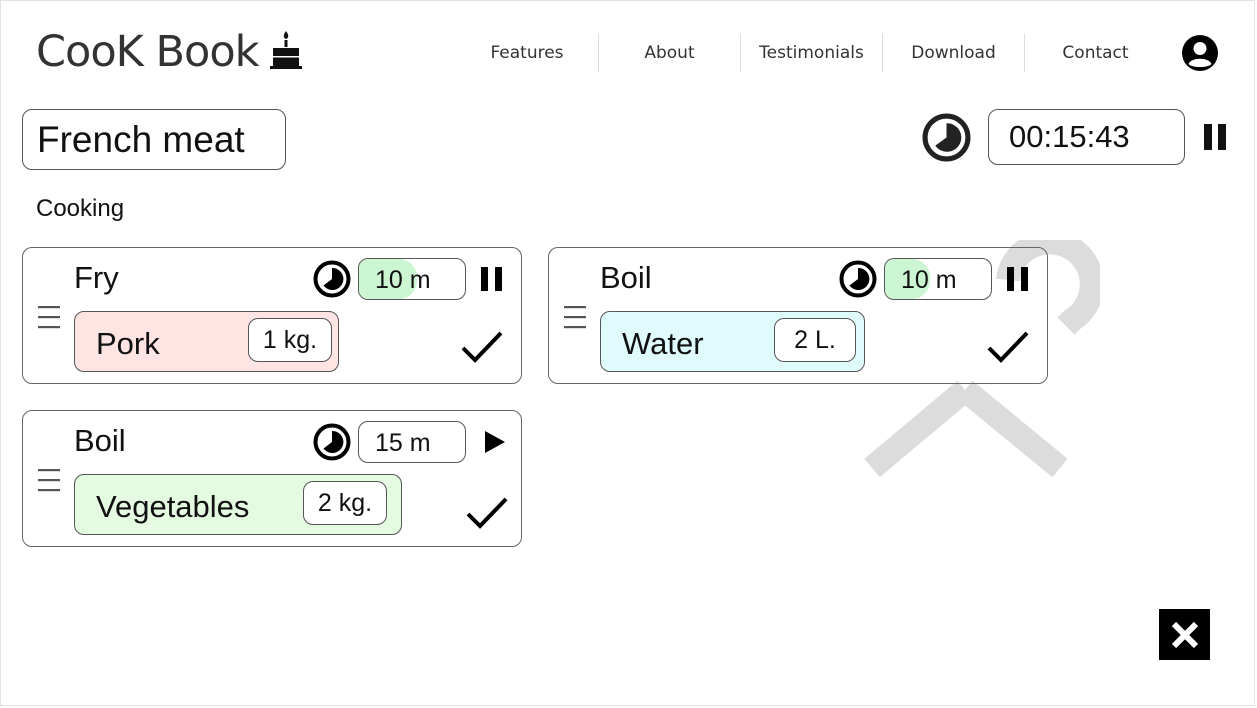 The height and width of the screenshot is (708, 1257). Describe the element at coordinates (80, 208) in the screenshot. I see `section-label-cooking: Cooking` at that location.